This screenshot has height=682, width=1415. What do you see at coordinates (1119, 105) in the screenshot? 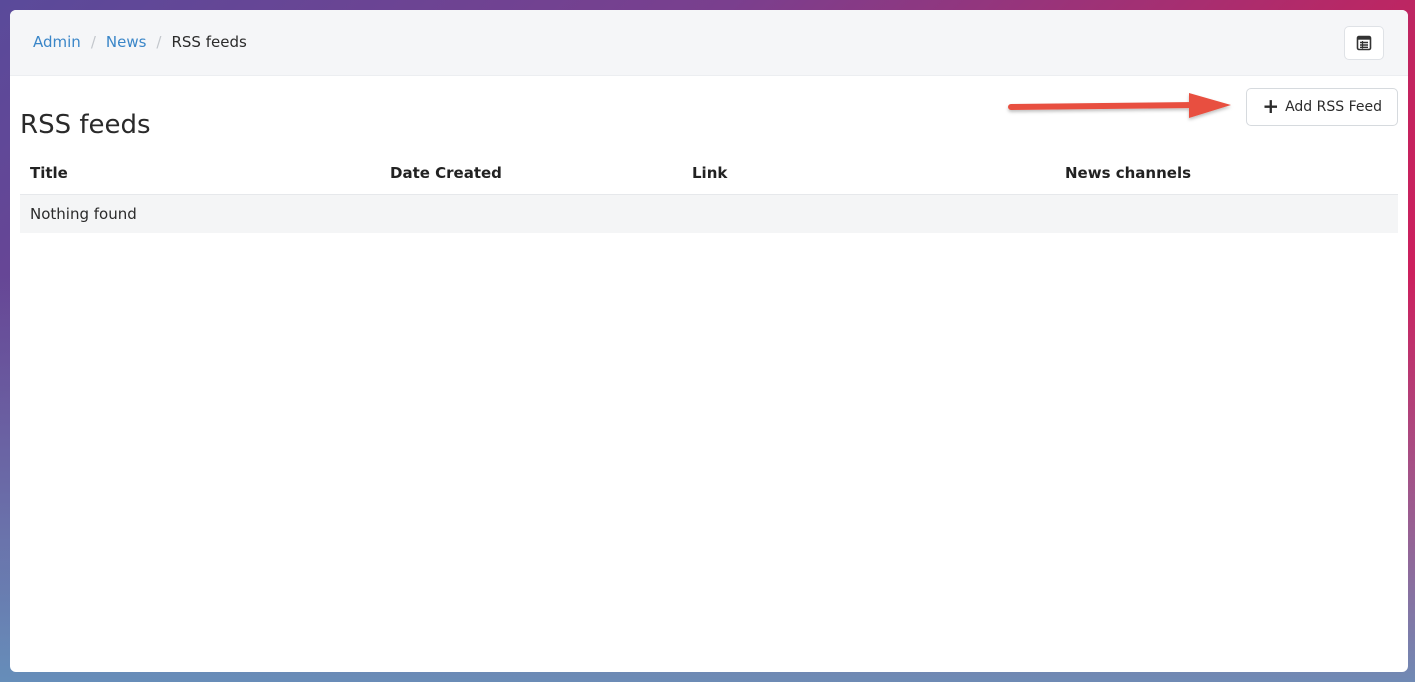
I see `annotation-arrow-icon` at bounding box center [1119, 105].